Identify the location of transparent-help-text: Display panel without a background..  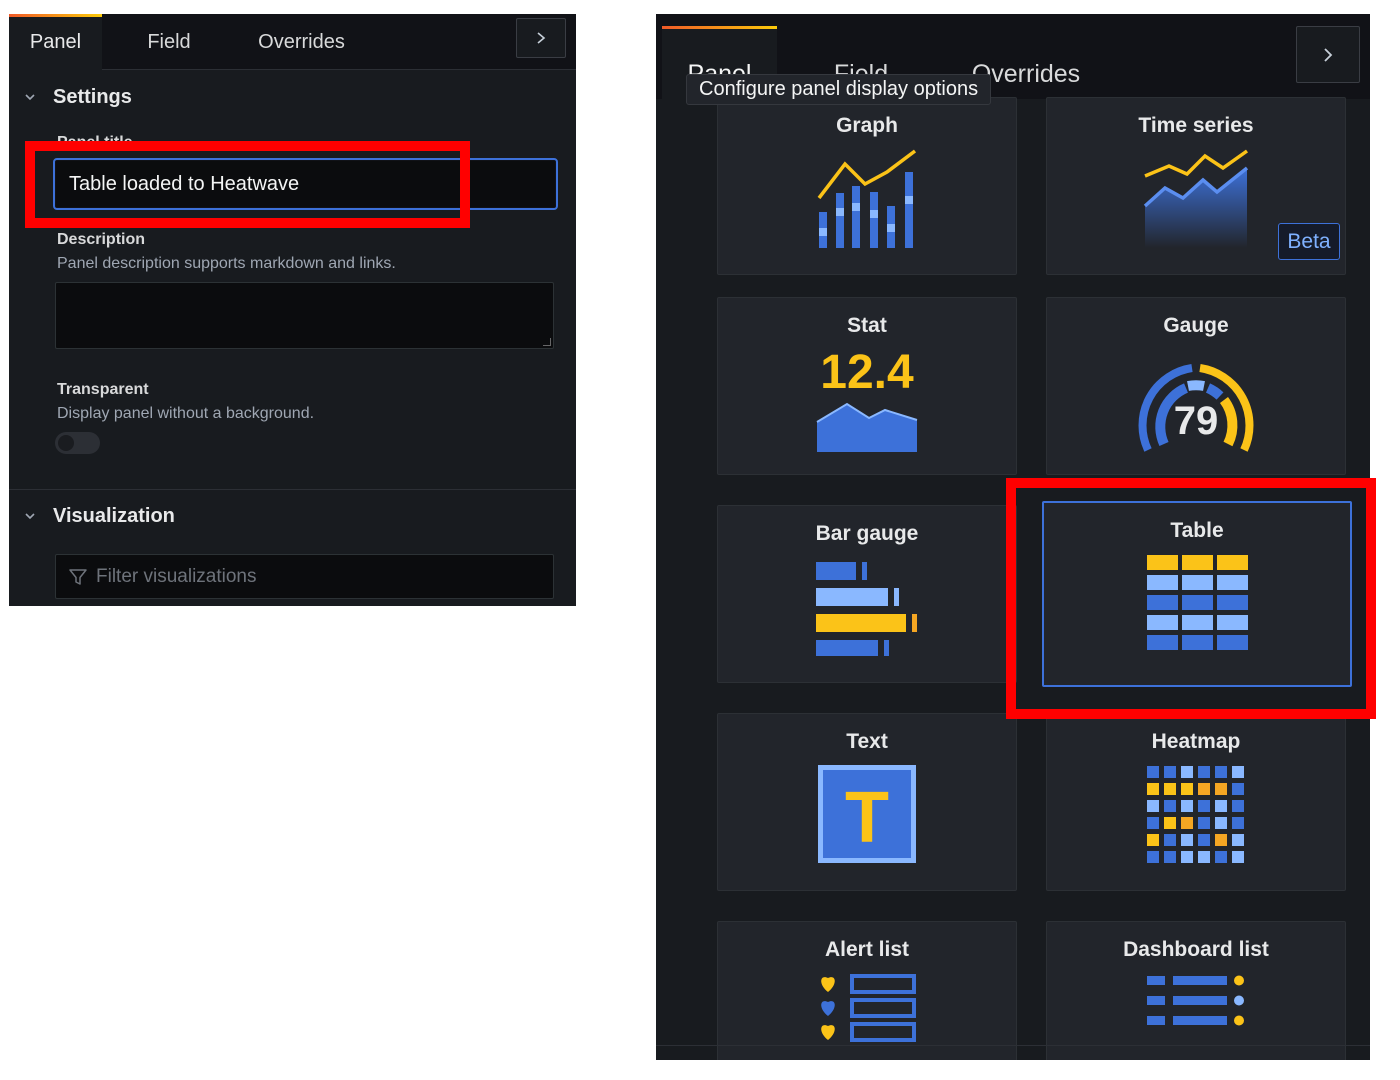
(186, 413).